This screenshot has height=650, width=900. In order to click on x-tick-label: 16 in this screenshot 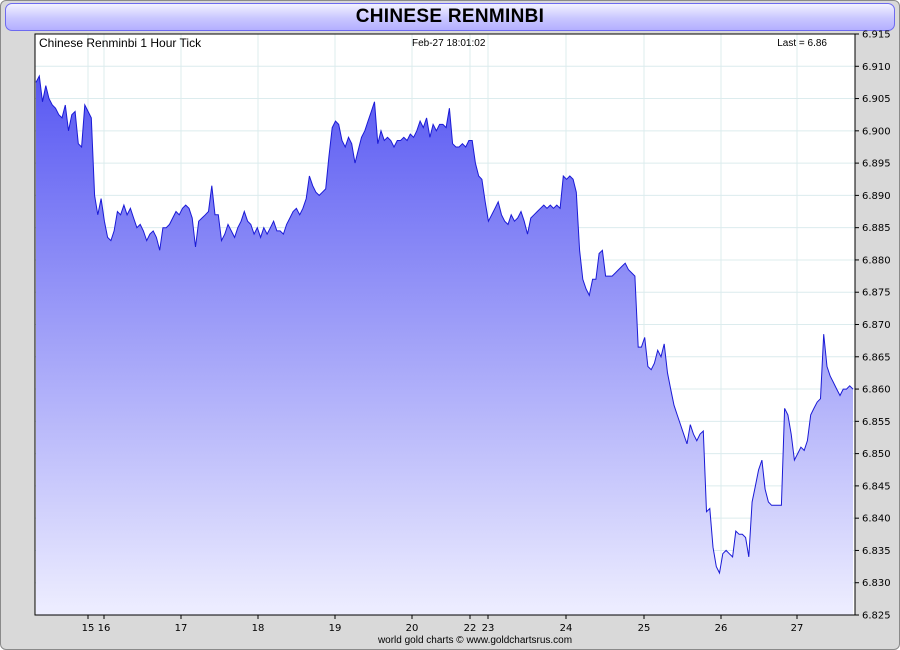, I will do `click(104, 628)`.